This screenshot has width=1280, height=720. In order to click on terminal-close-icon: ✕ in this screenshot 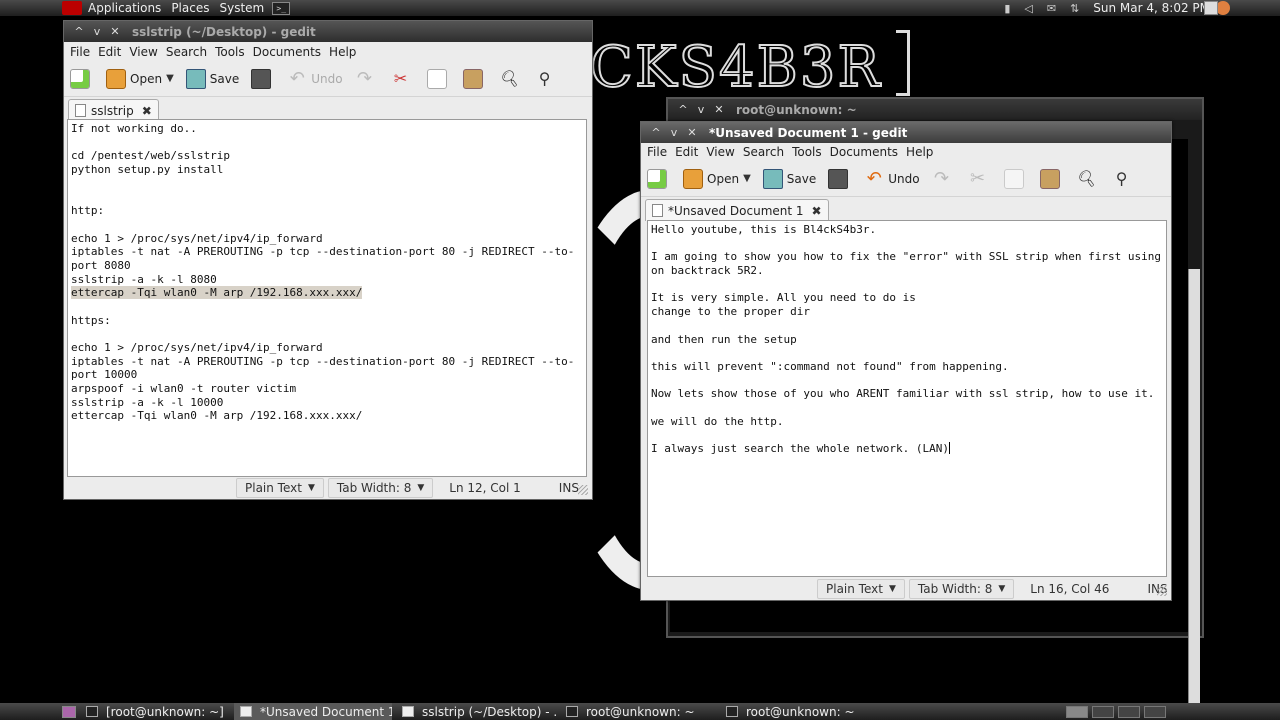, I will do `click(719, 109)`.